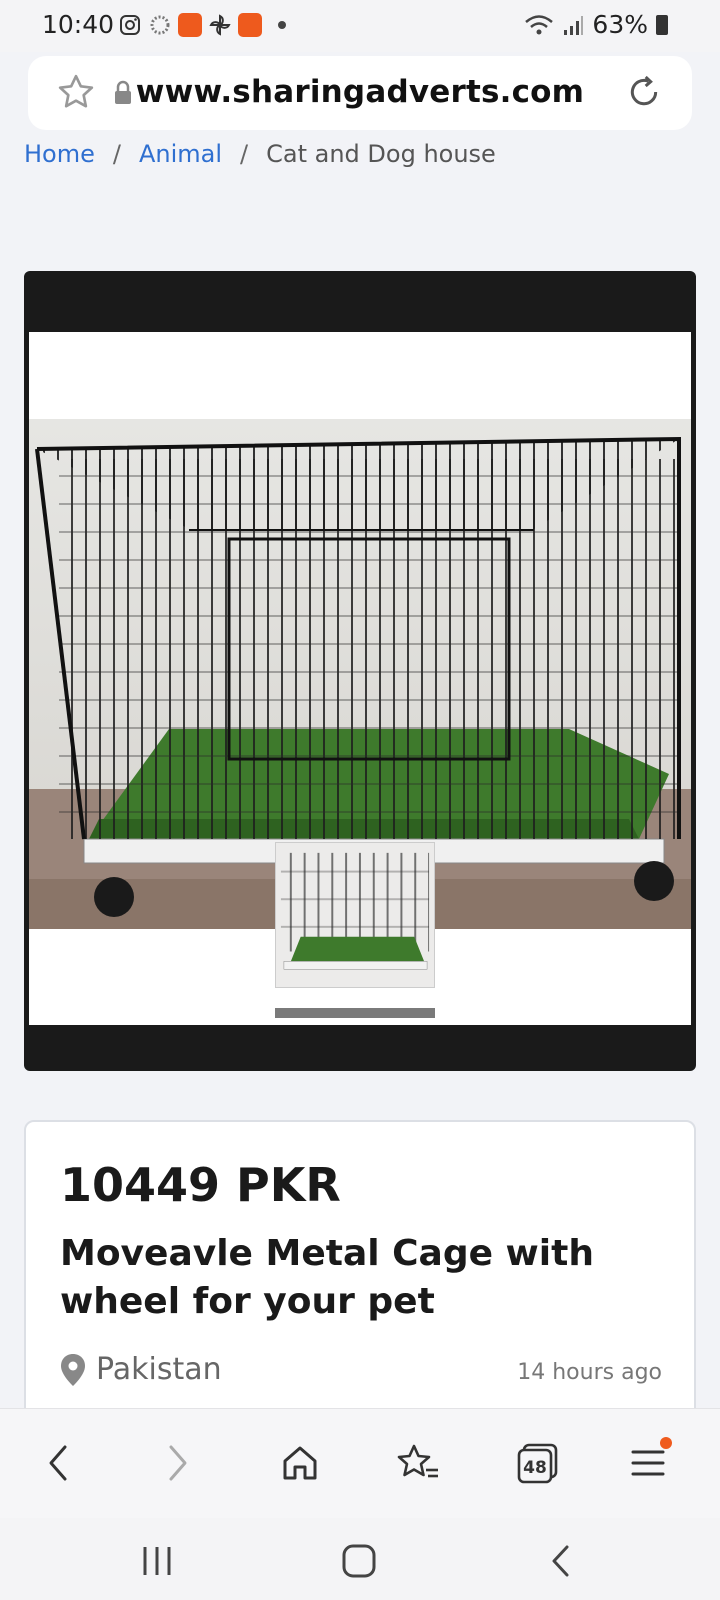 The image size is (720, 1600). Describe the element at coordinates (159, 1369) in the screenshot. I see `location-text: Pakistan` at that location.